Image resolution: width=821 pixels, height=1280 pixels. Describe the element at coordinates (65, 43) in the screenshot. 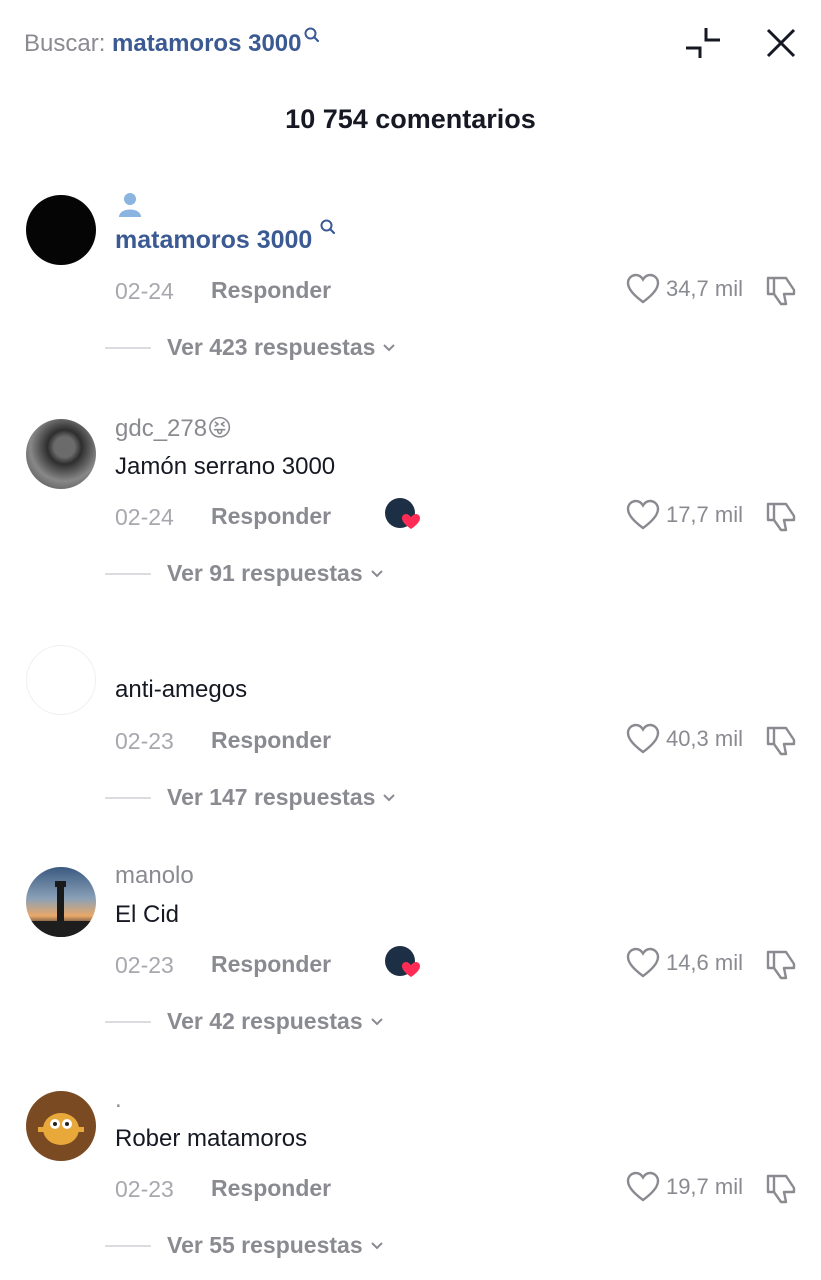

I see `search-prefix-text: Buscar:` at that location.